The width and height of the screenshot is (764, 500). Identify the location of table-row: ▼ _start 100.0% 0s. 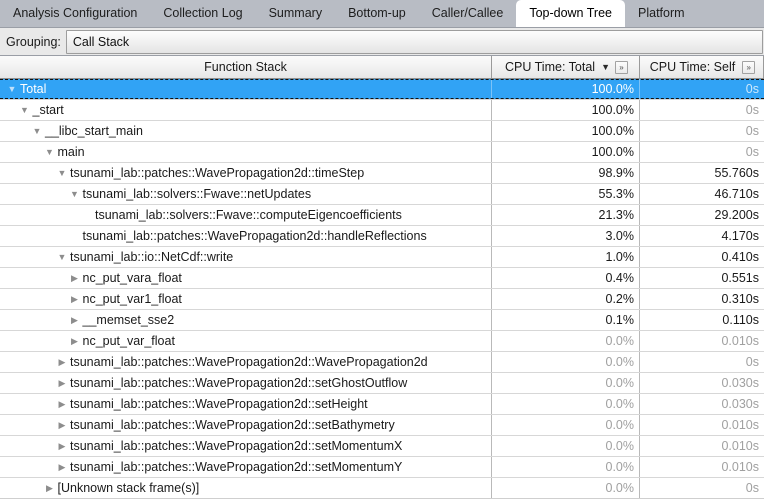
(382, 110).